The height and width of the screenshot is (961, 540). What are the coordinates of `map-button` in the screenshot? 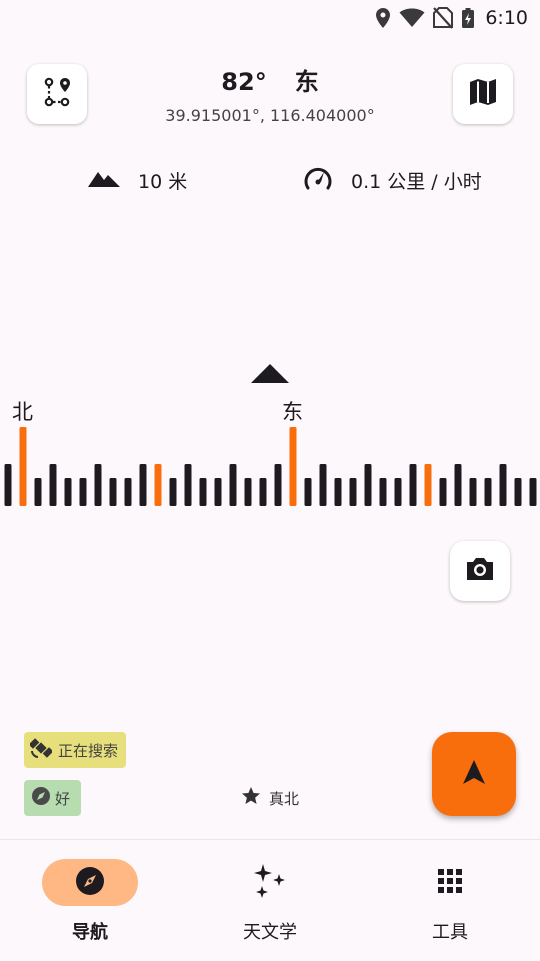 It's located at (483, 94).